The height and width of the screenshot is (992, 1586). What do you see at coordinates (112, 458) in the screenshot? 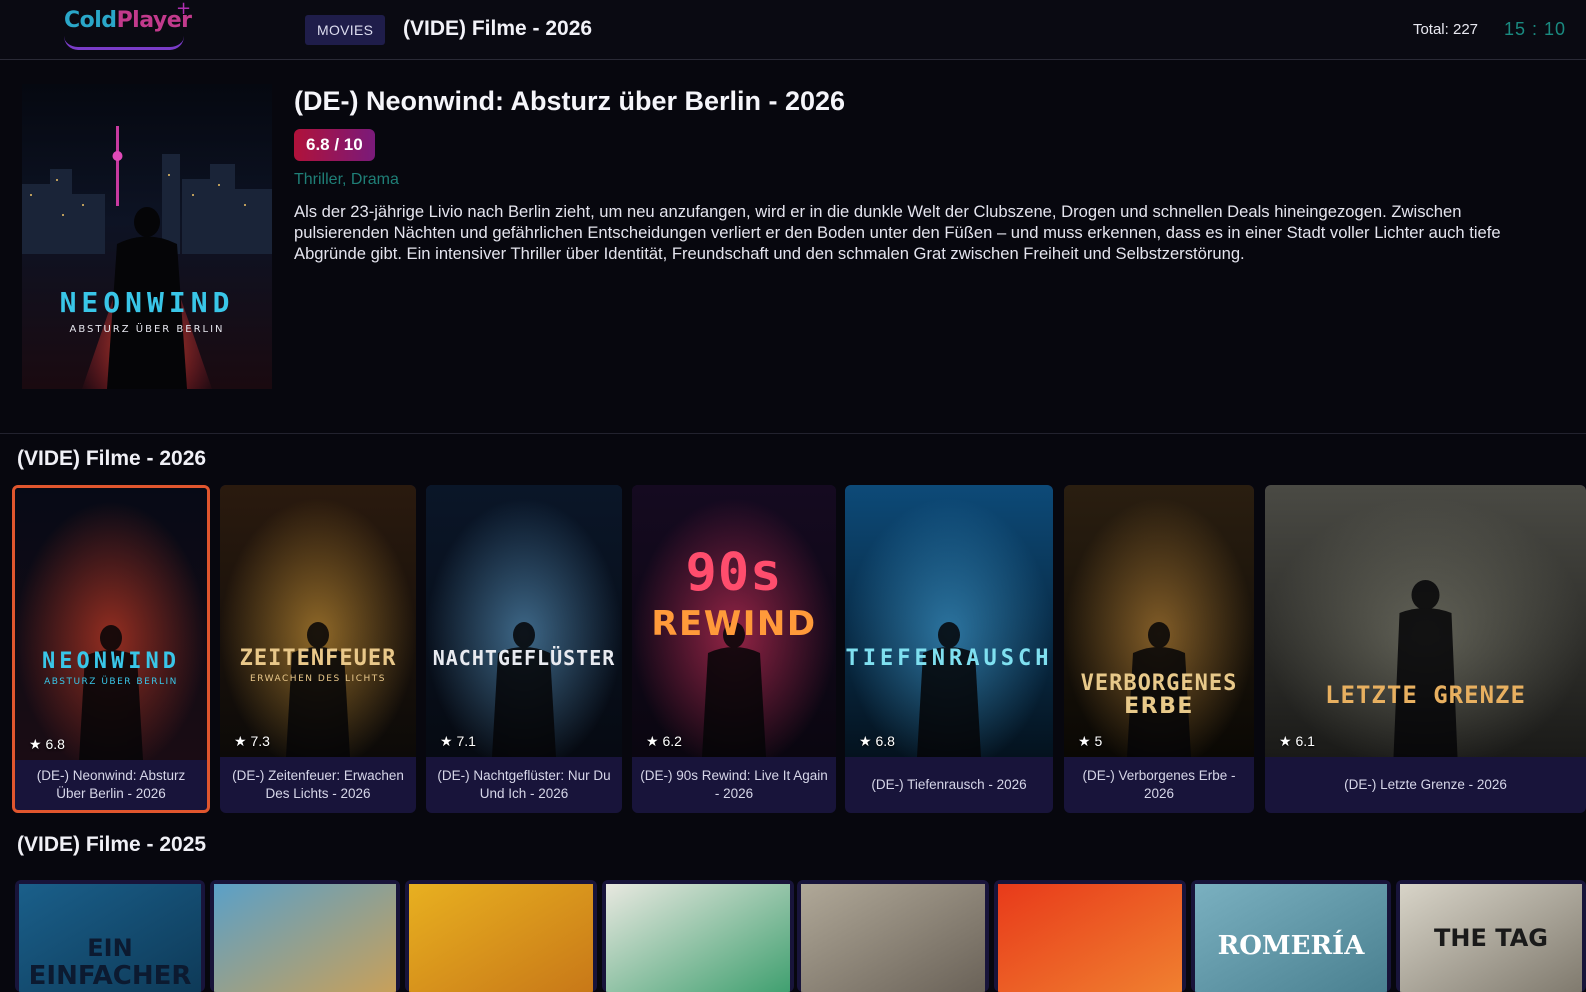
I see `row-title-2026: (VIDE) Filme - 2026` at bounding box center [112, 458].